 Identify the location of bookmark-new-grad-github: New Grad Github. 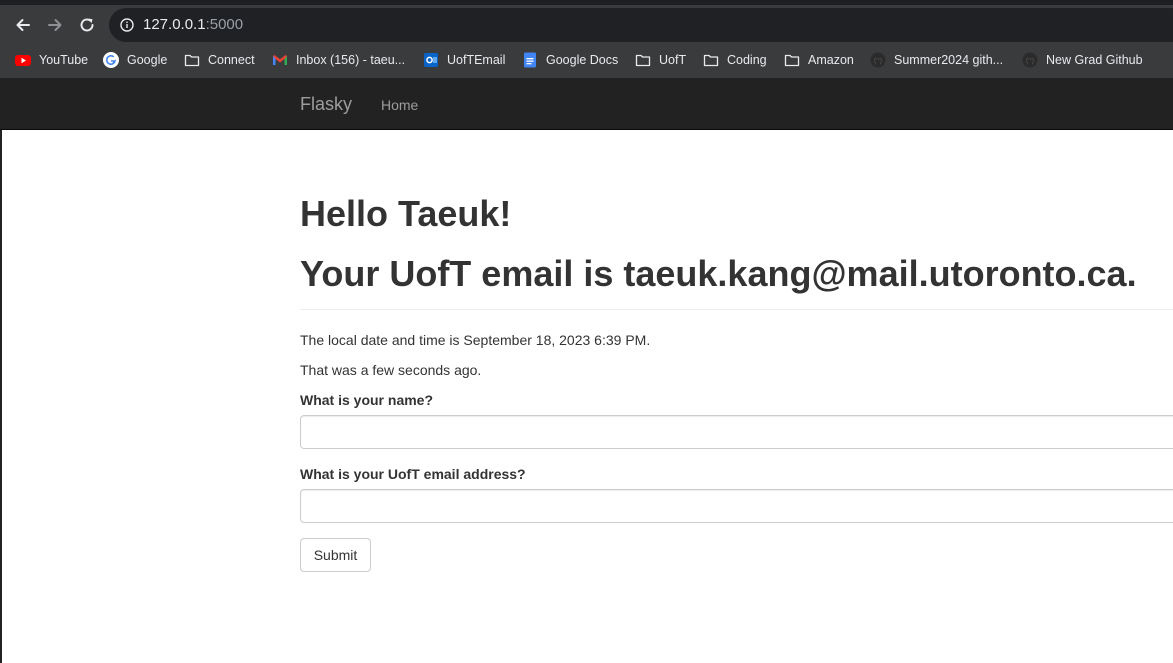
(1082, 60).